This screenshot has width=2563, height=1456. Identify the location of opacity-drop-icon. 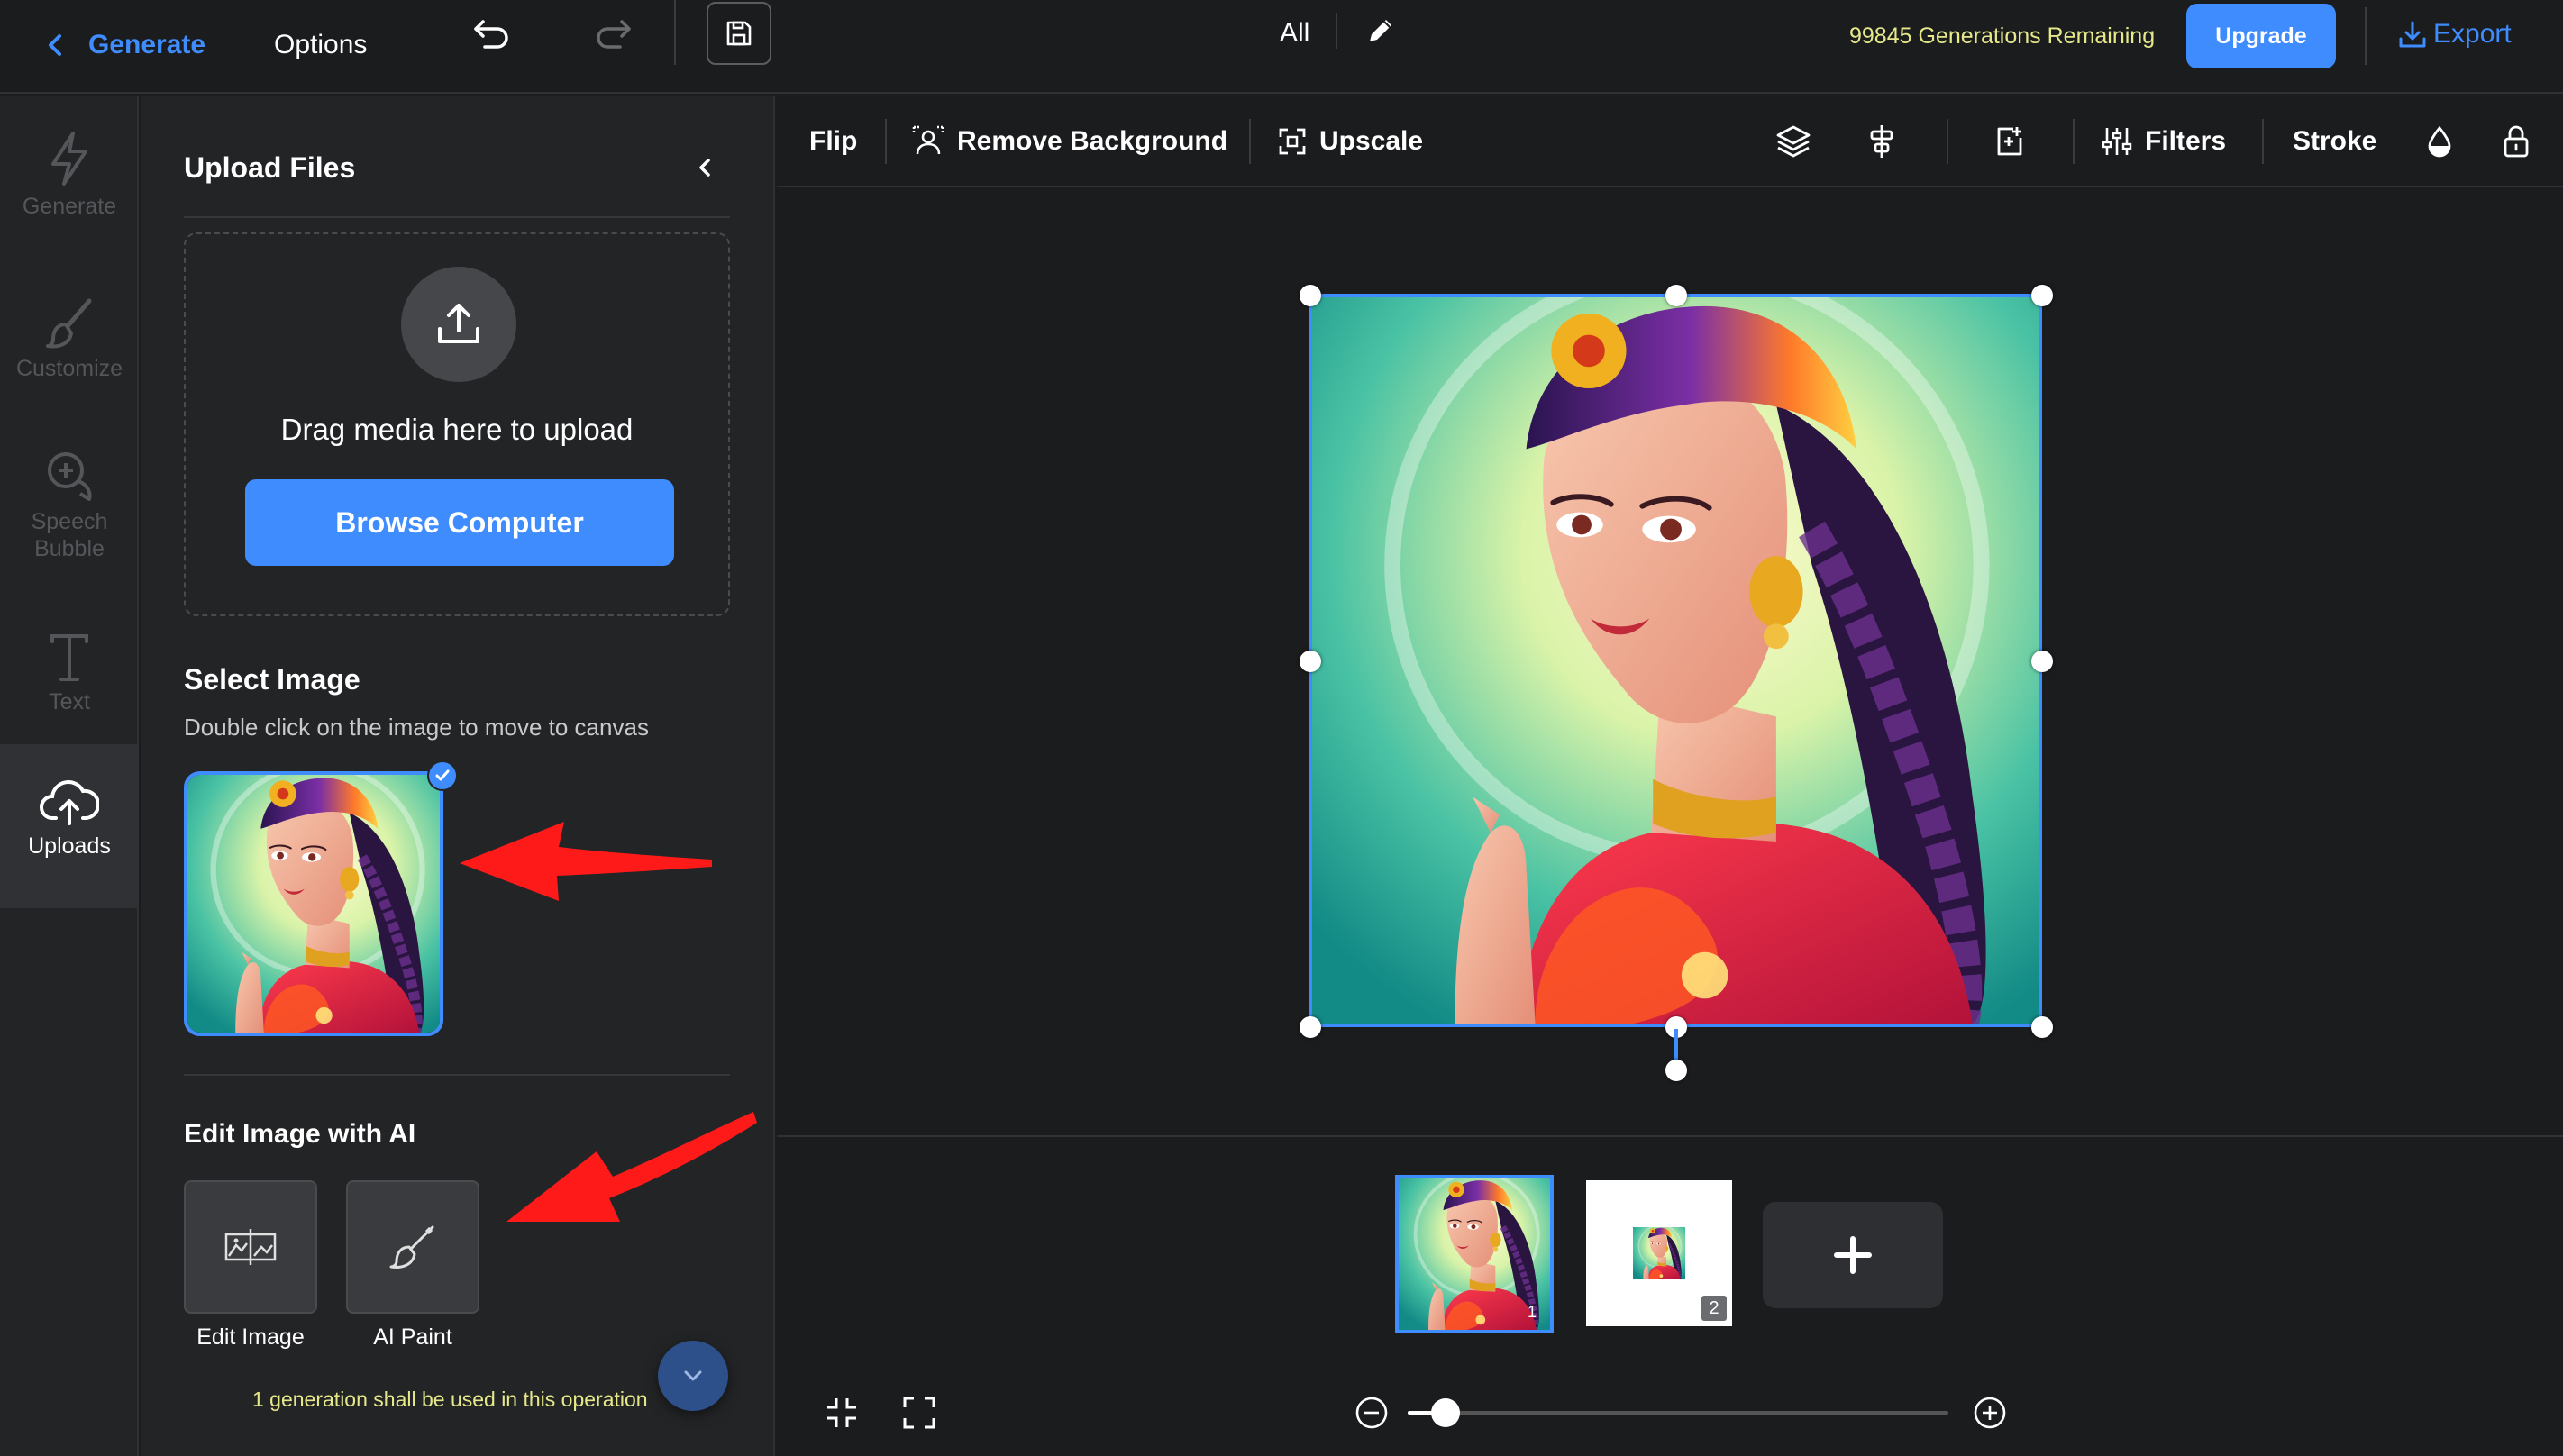
(2439, 142).